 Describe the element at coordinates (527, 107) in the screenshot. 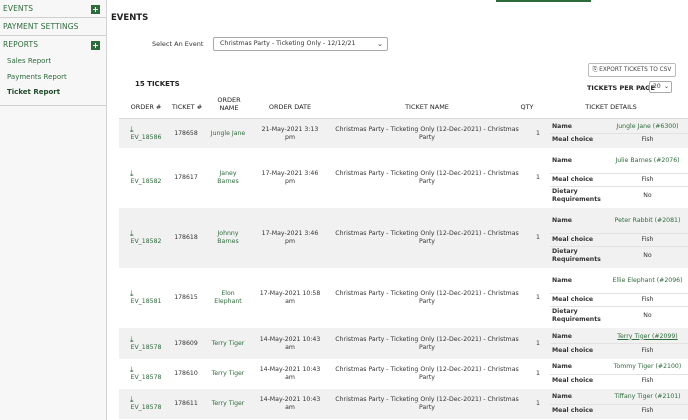

I see `header-qty: QTY` at that location.